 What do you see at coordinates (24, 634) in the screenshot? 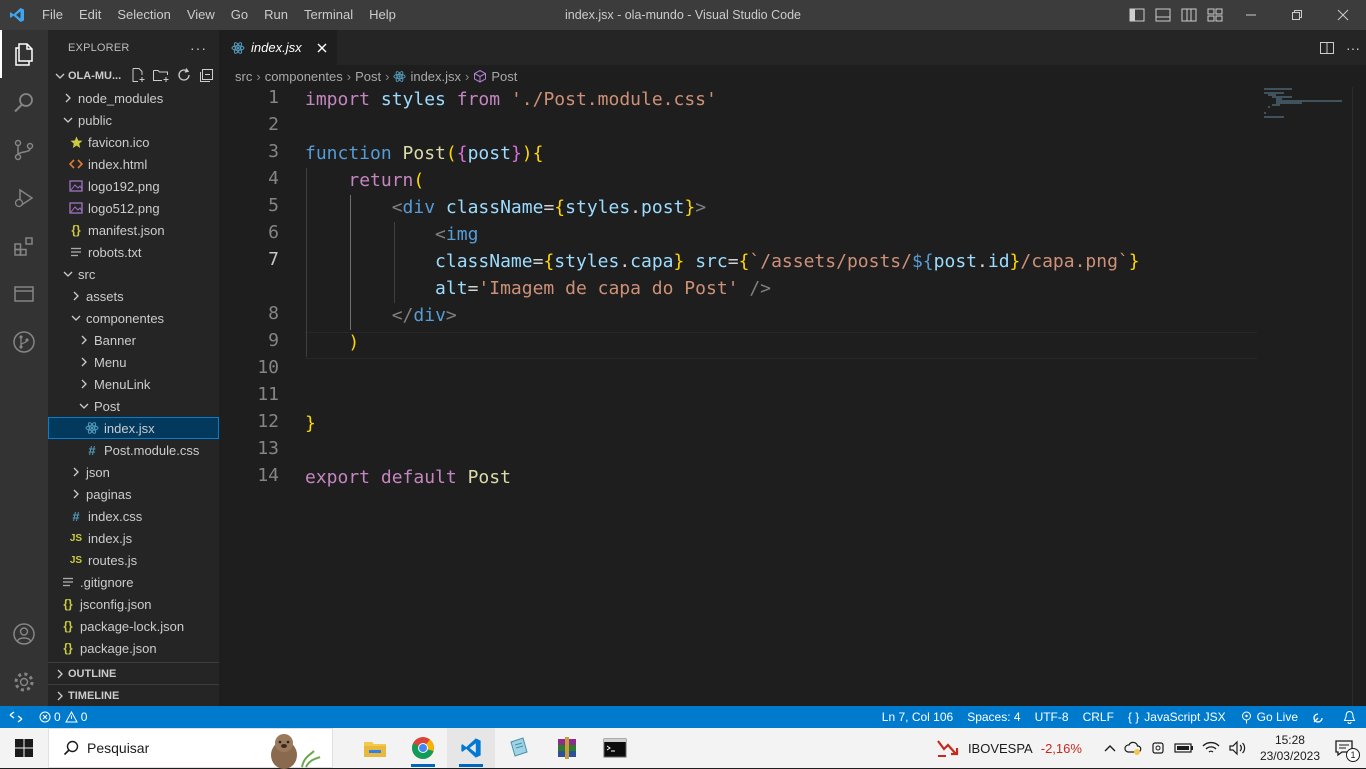
I see `accounts-icon` at bounding box center [24, 634].